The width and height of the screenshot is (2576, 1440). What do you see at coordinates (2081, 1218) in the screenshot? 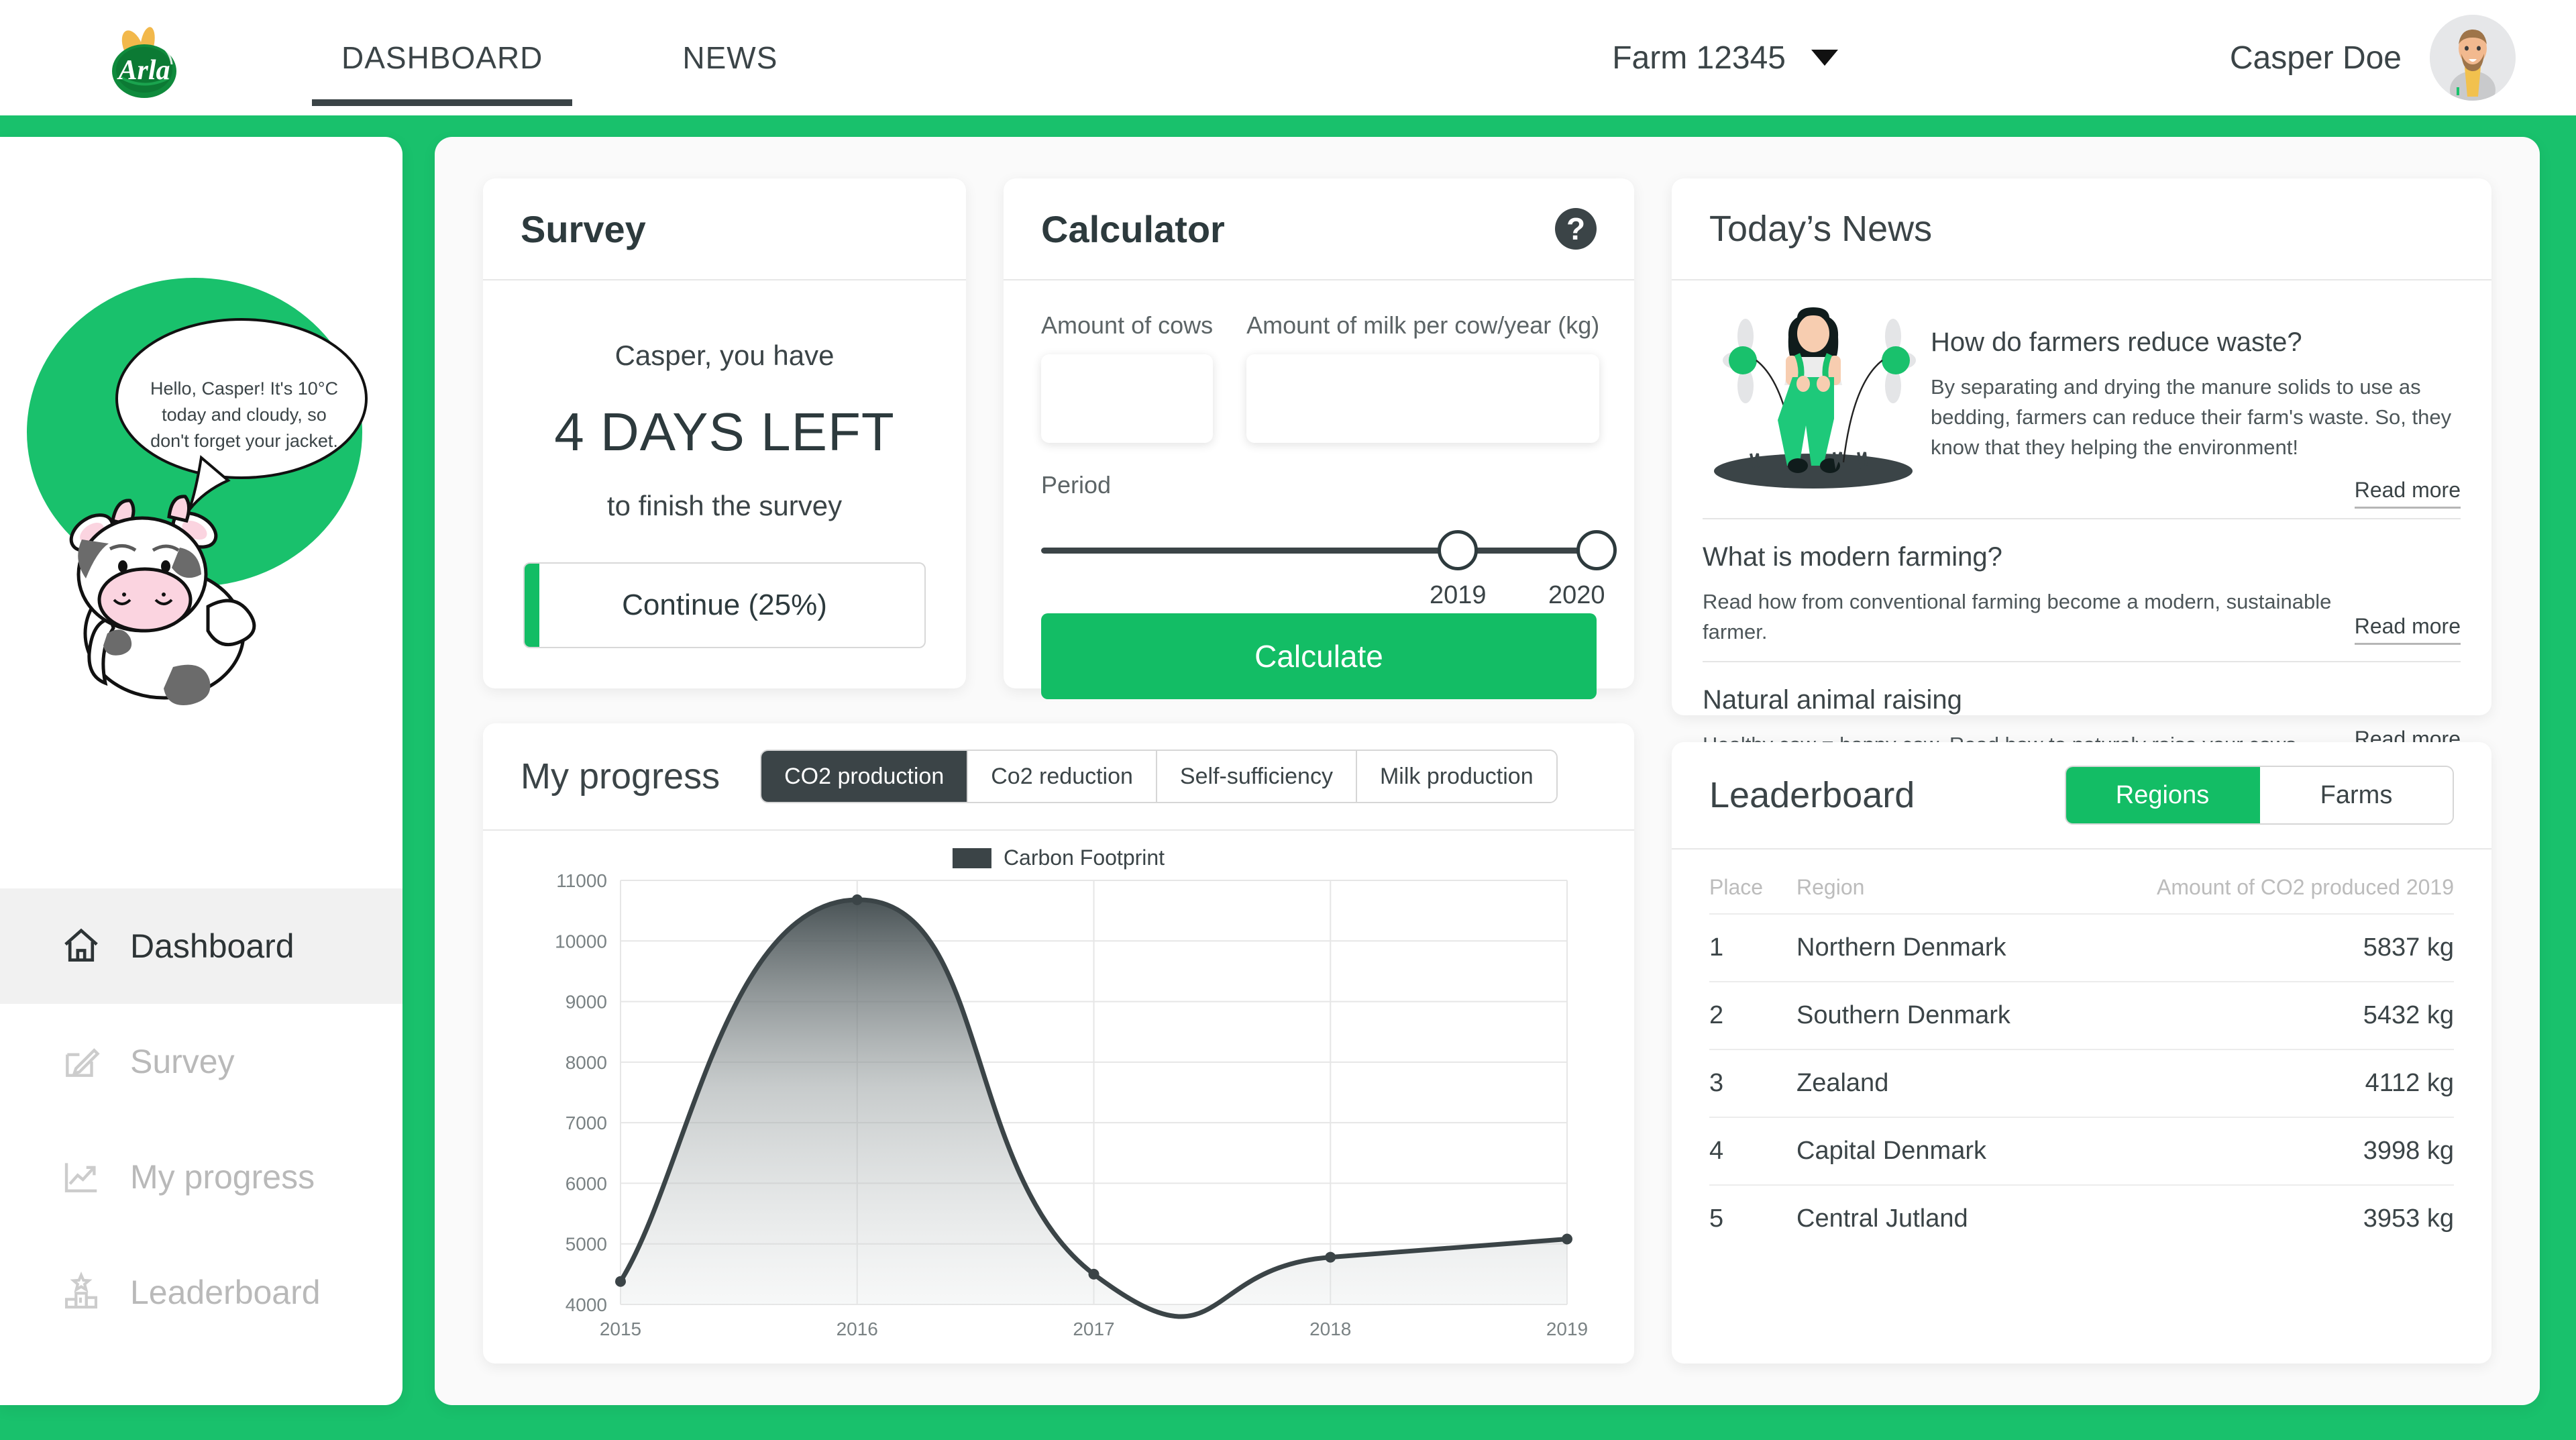
I see `table-row: 5 Central Jutland 3953 kg` at bounding box center [2081, 1218].